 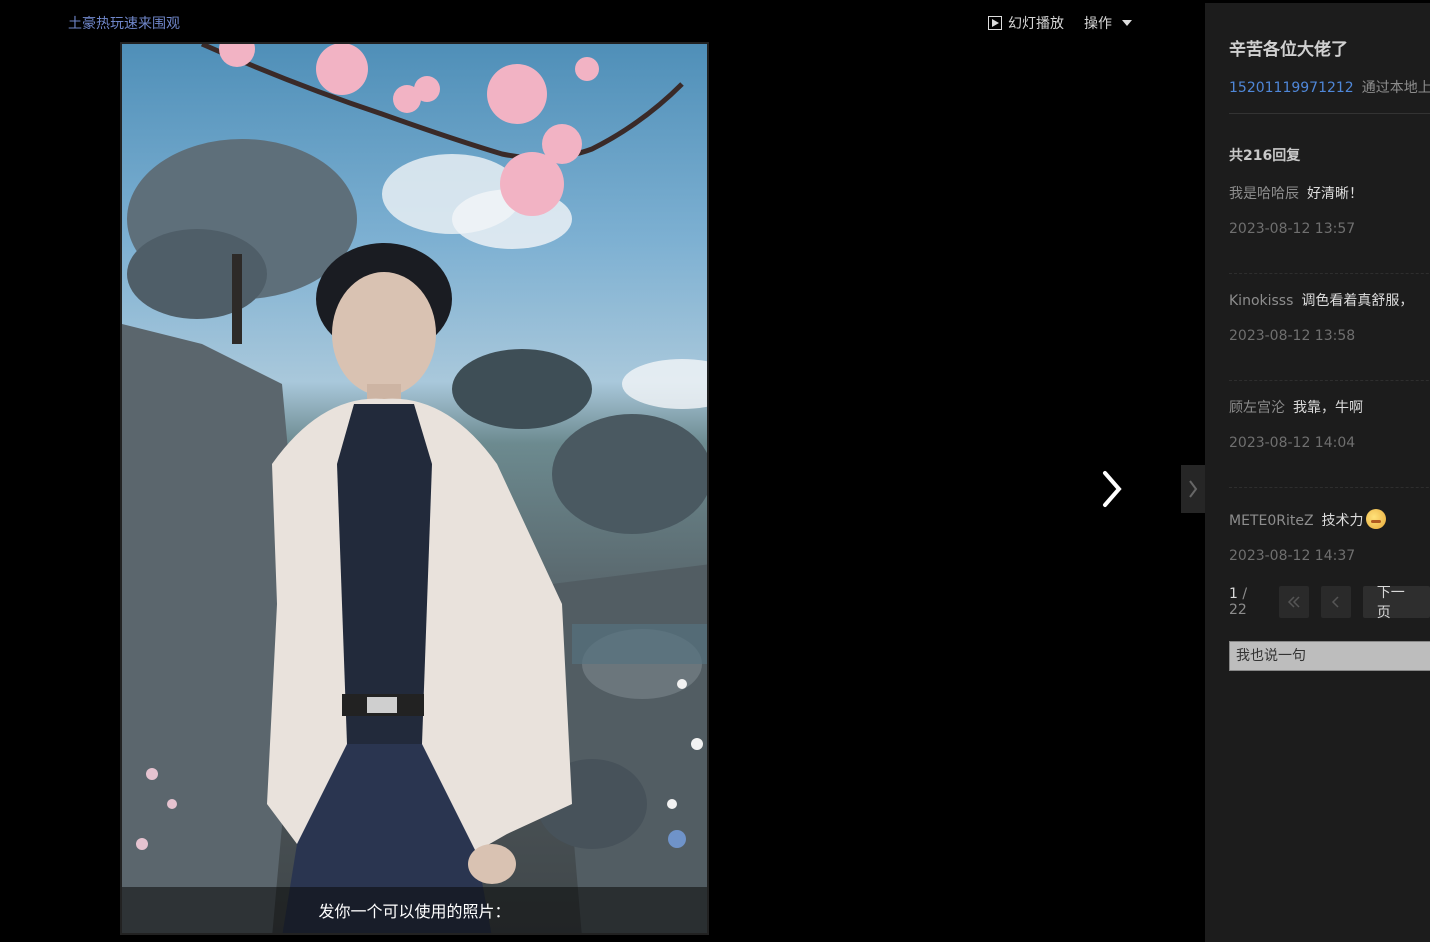 I want to click on comment-user: METE0RiteZ, so click(x=1271, y=521).